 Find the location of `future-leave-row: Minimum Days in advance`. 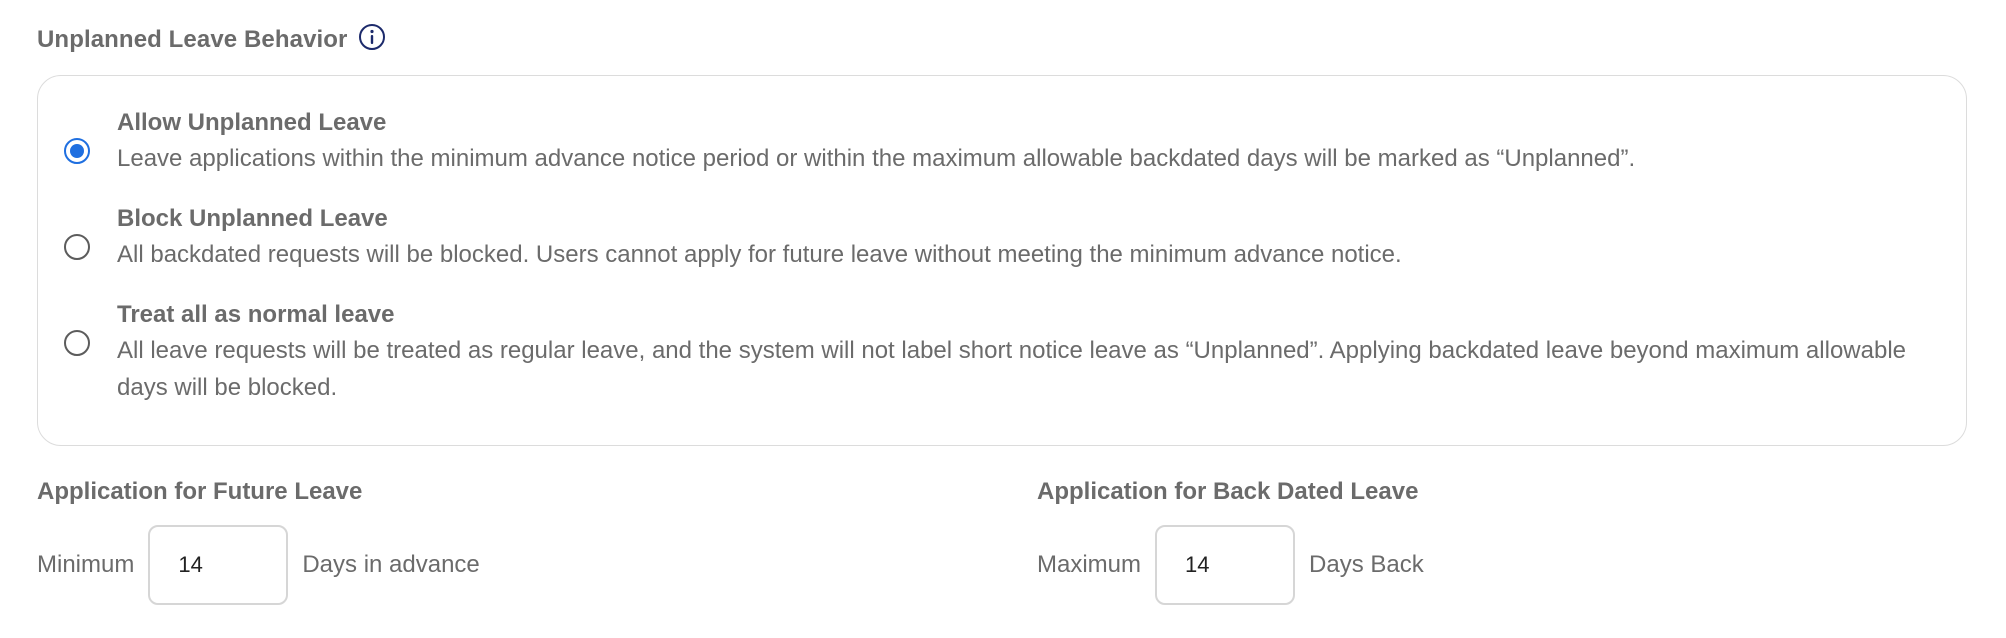

future-leave-row: Minimum Days in advance is located at coordinates (258, 565).